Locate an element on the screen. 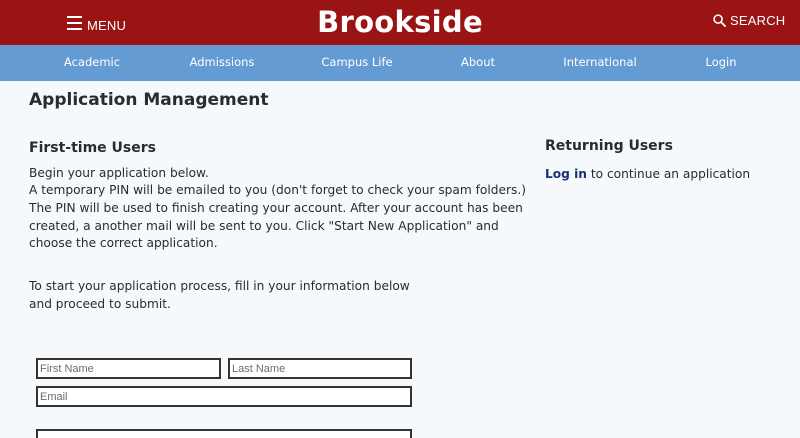  search-button: SEARCH is located at coordinates (749, 20).